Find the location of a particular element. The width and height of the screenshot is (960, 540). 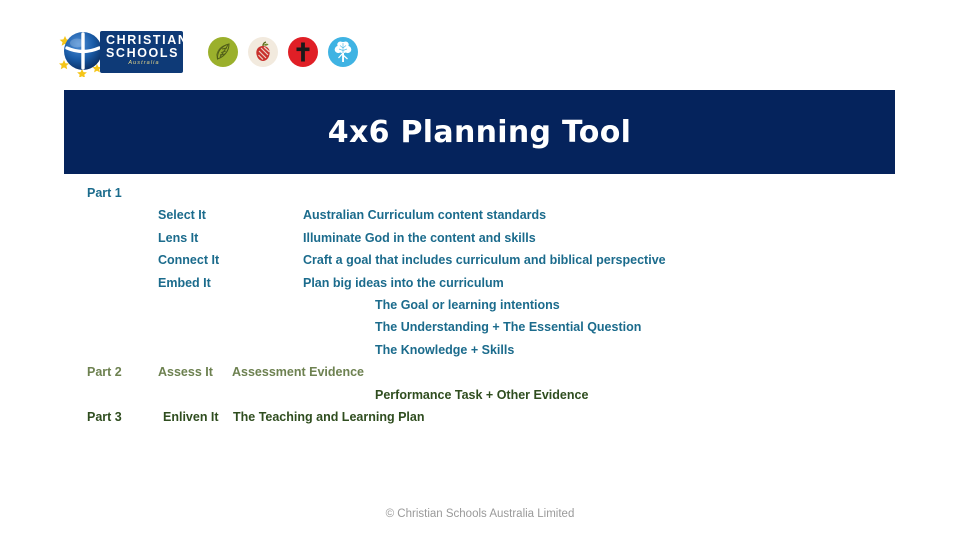

cross-icon is located at coordinates (303, 52).